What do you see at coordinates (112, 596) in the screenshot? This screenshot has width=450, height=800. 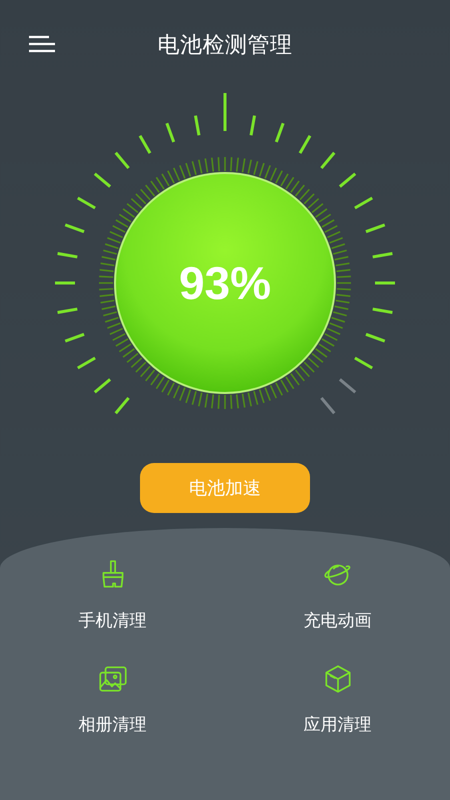 I see `feature-tile: 手机清理` at bounding box center [112, 596].